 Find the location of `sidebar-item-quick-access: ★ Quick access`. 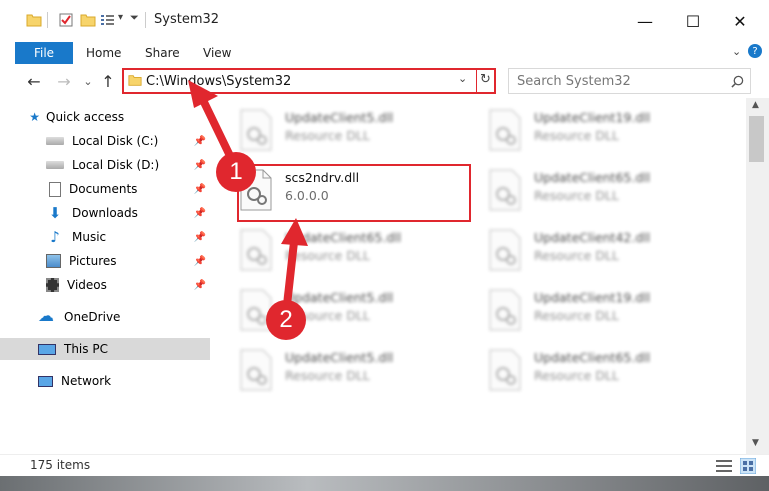

sidebar-item-quick-access: ★ Quick access is located at coordinates (105, 117).